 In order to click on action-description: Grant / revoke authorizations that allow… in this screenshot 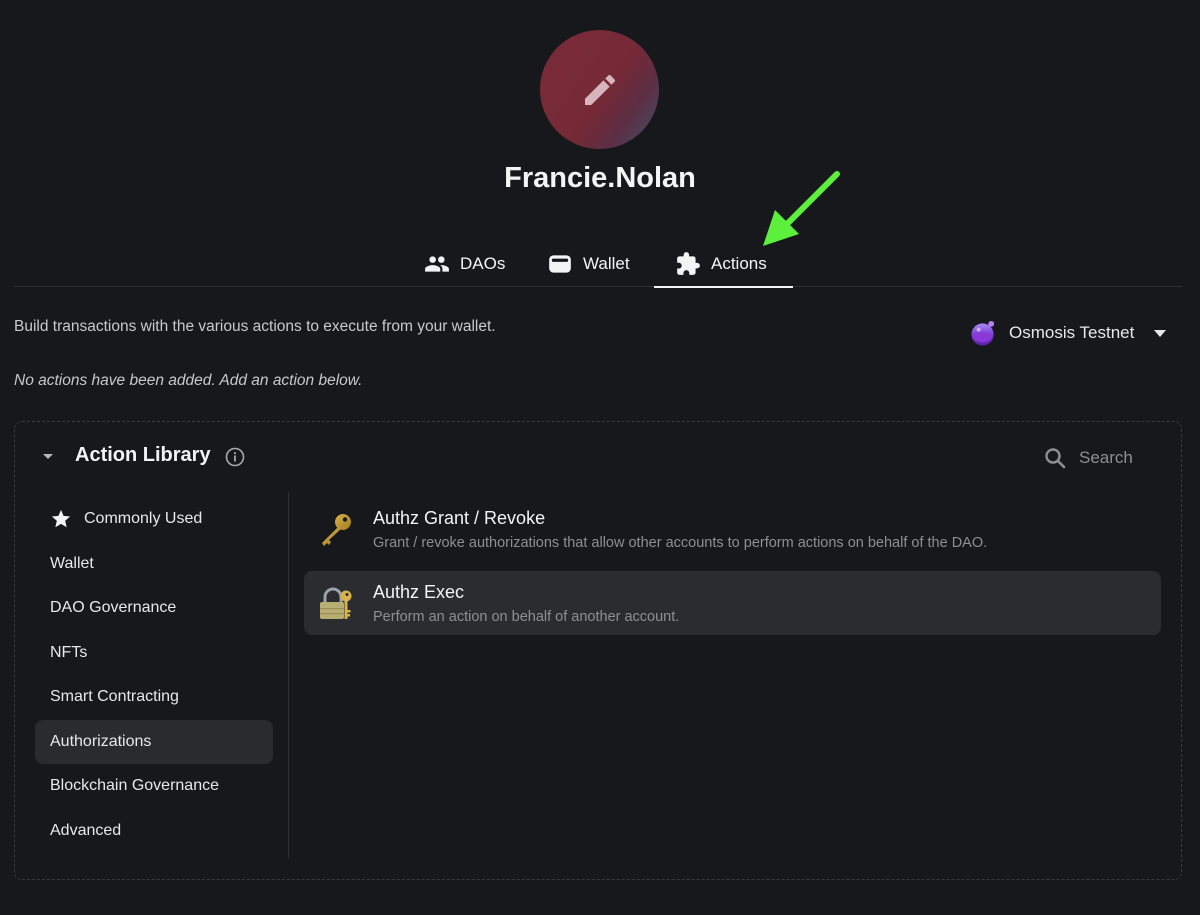, I will do `click(680, 542)`.